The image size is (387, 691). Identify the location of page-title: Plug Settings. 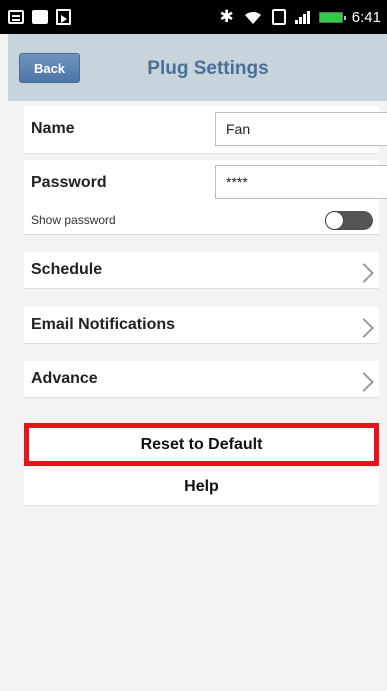
(208, 68).